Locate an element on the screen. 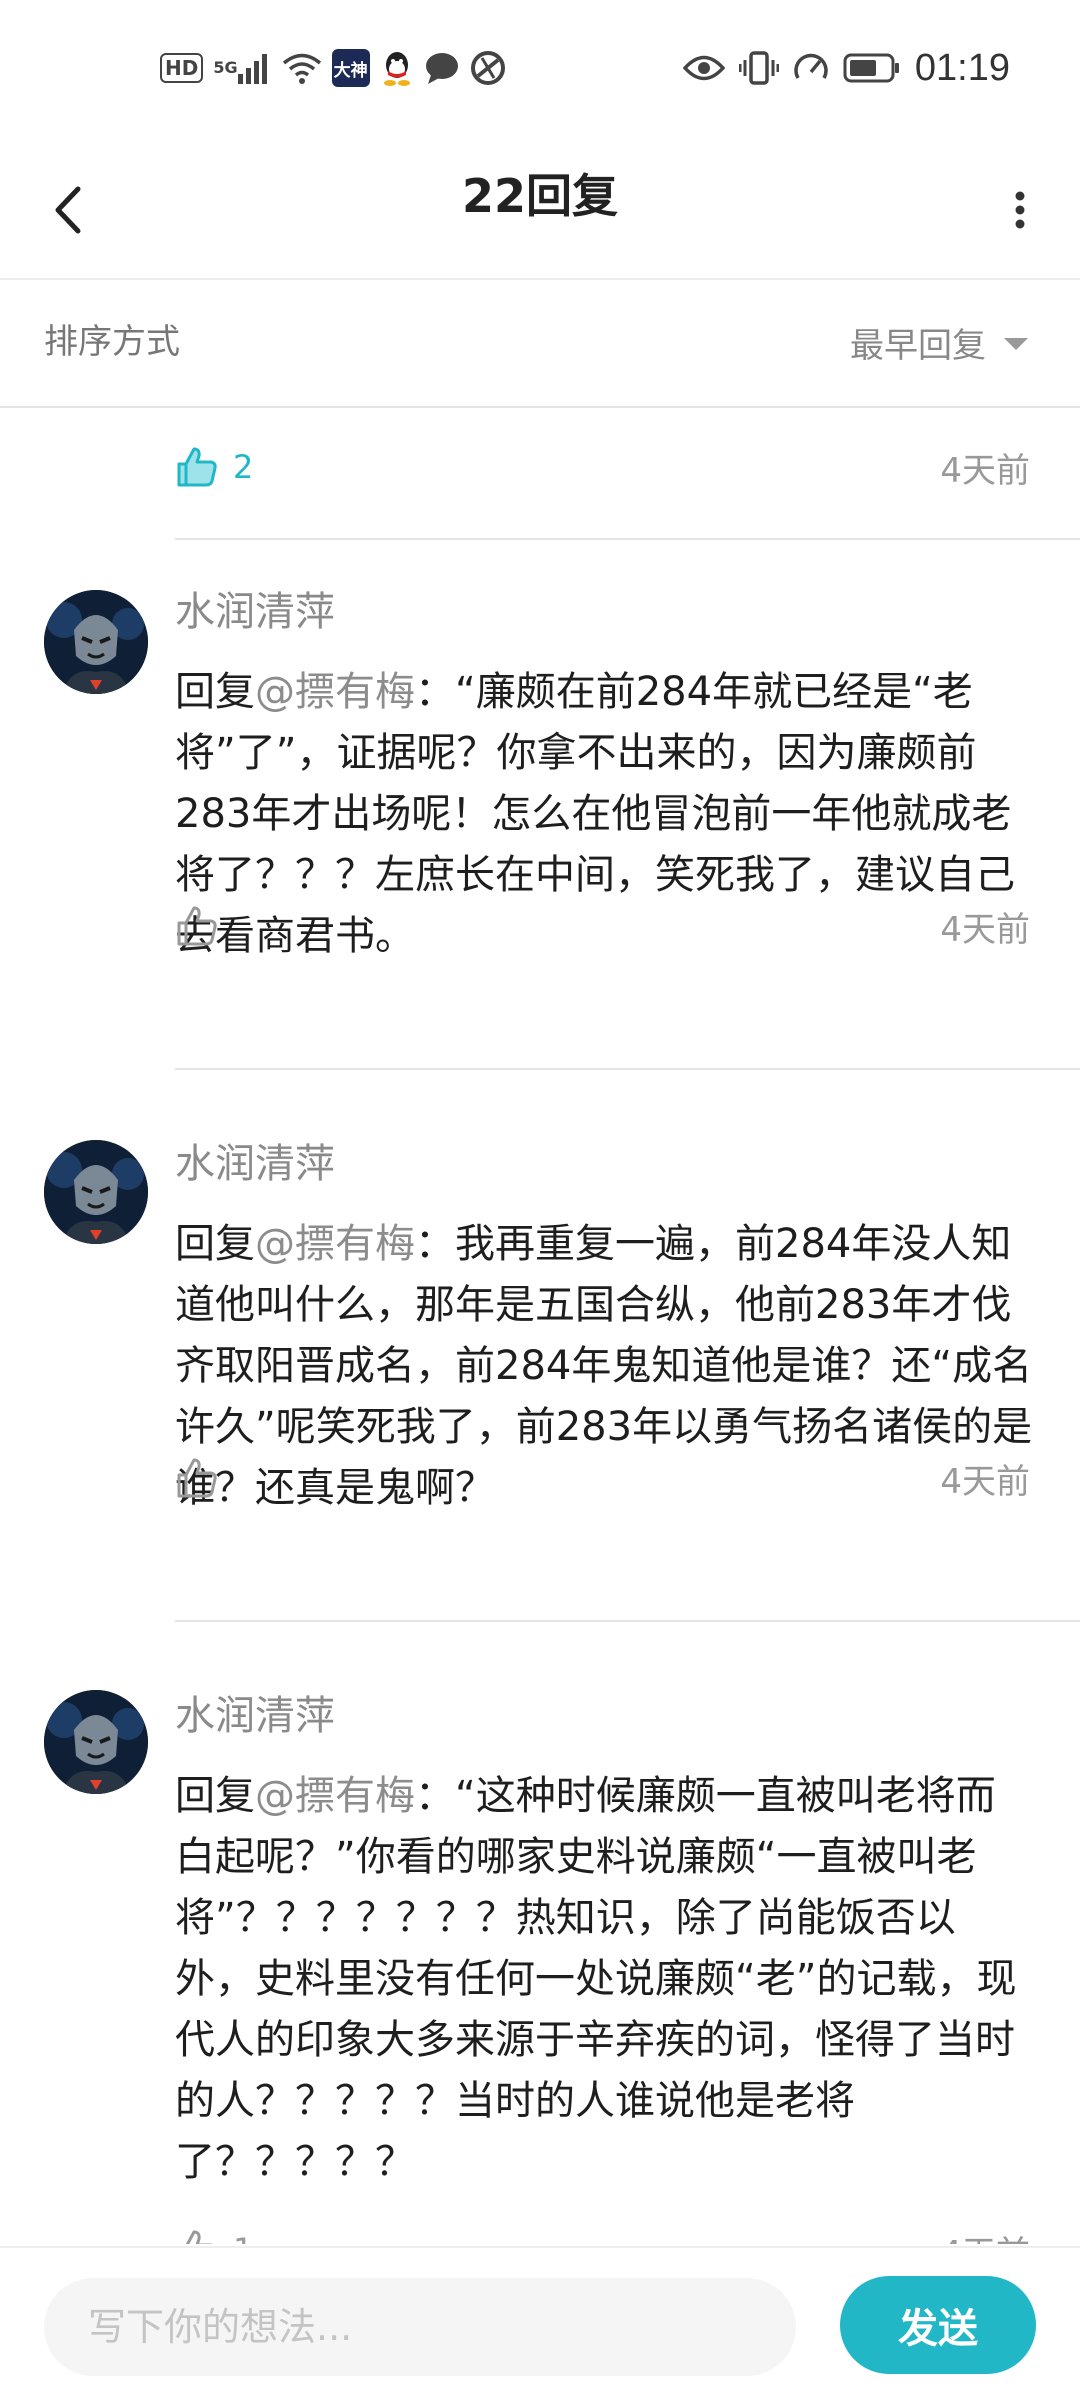 The image size is (1080, 2402). status-bar: HD 5G 大神 01:19 is located at coordinates (540, 70).